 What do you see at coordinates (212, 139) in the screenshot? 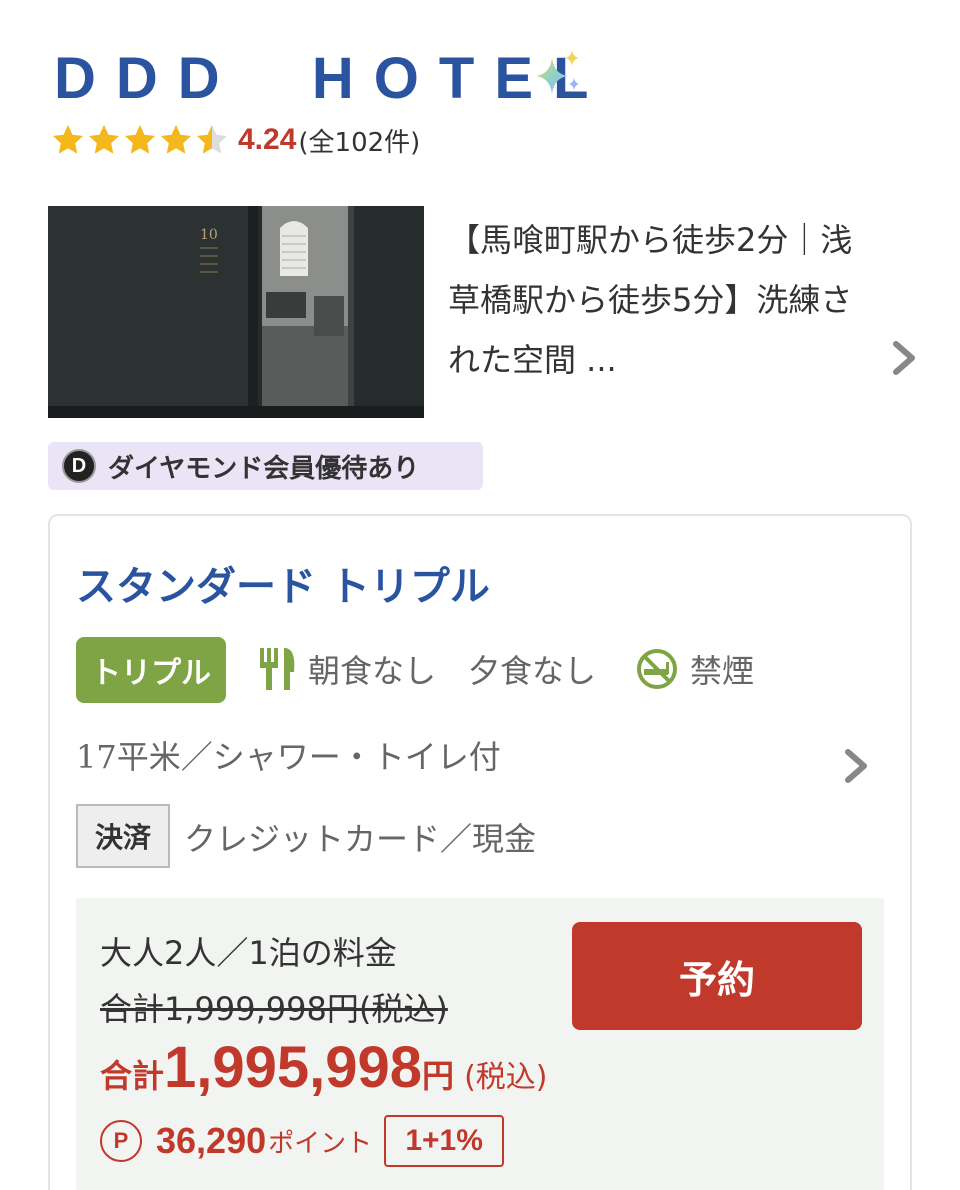
I see `half-star-icon` at bounding box center [212, 139].